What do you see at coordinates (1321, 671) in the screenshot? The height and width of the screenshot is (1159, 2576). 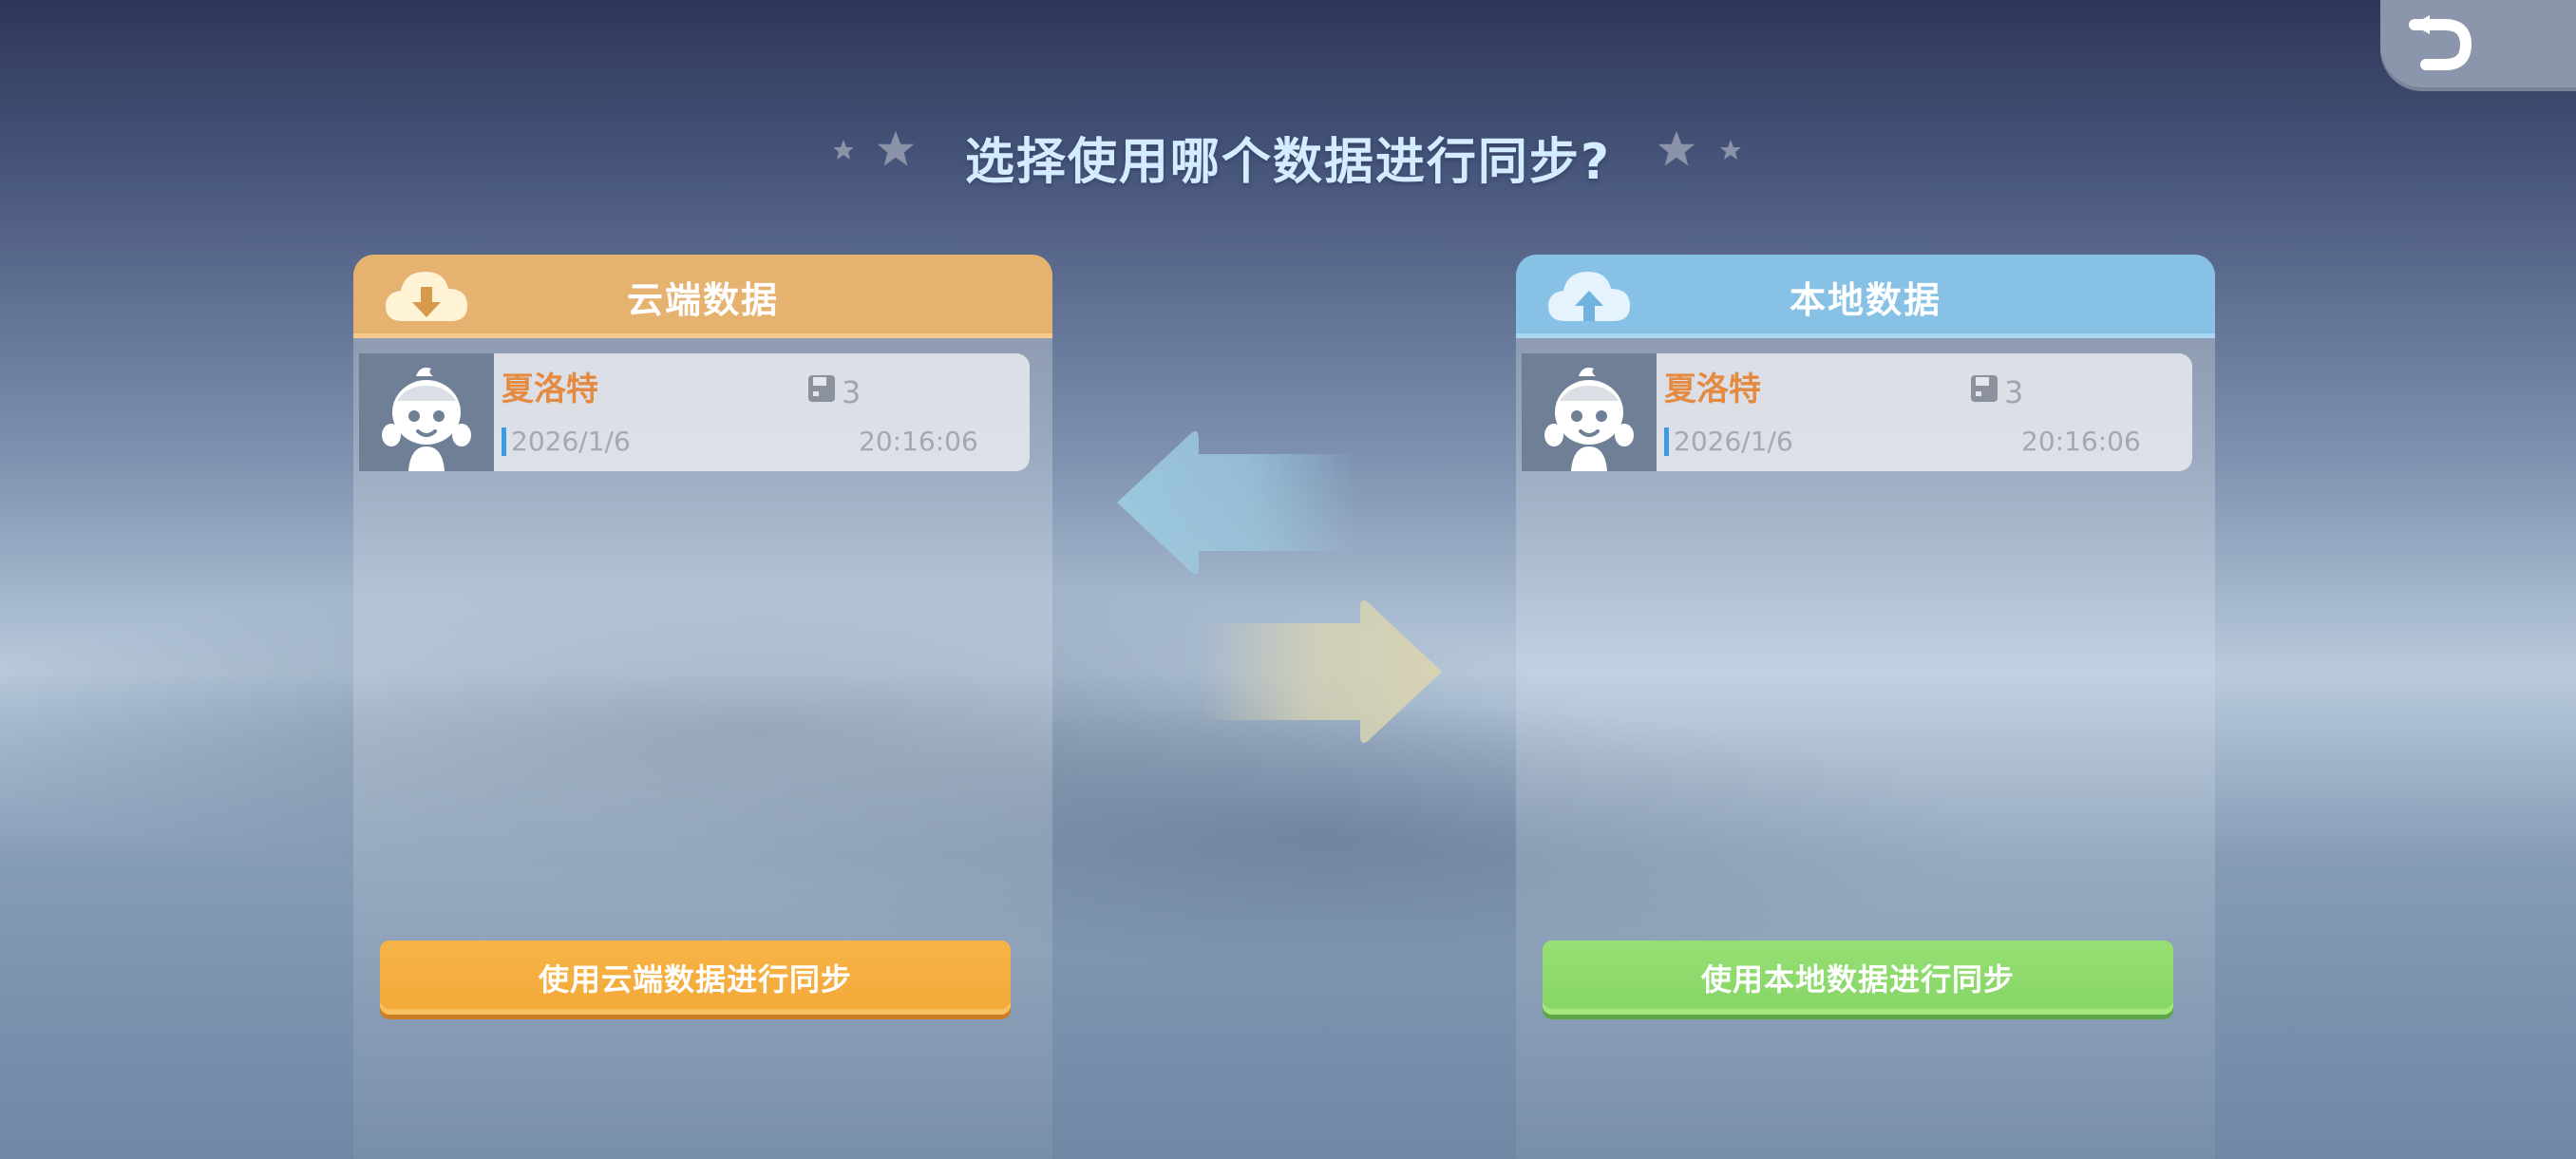 I see `right-arrow-icon` at bounding box center [1321, 671].